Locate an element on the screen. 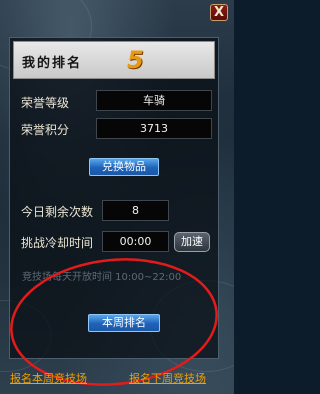  honor-level-label: 荣誉等级 is located at coordinates (45, 103).